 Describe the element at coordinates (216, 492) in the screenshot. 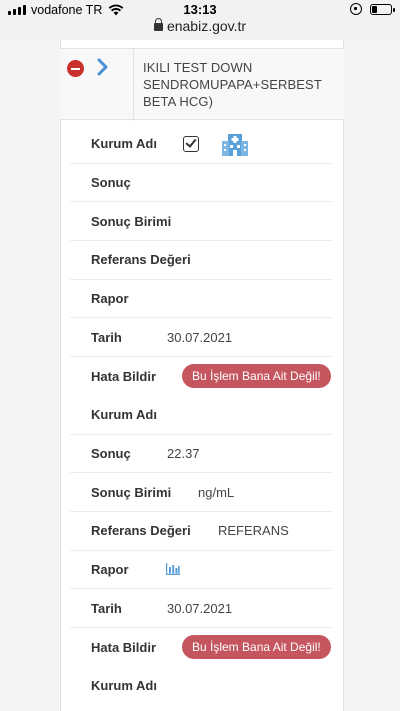

I see `value-result-unit: ng/mL` at that location.